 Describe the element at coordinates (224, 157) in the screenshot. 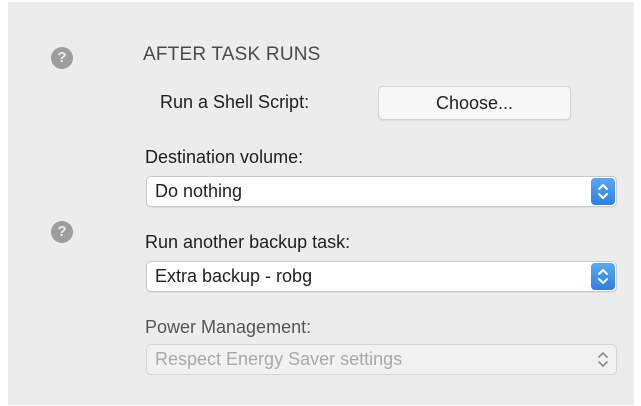

I see `destination-volume-label: Destination volume:` at that location.